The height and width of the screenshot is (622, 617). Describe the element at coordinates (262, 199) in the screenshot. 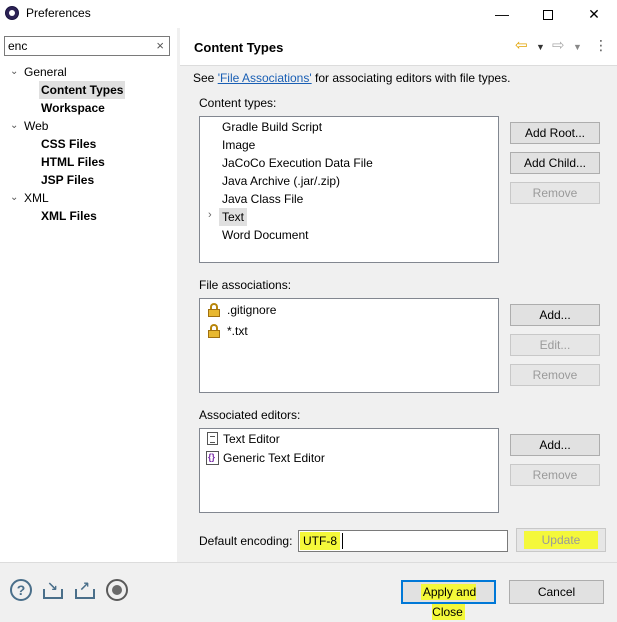

I see `content-type-item: Java Class File` at that location.